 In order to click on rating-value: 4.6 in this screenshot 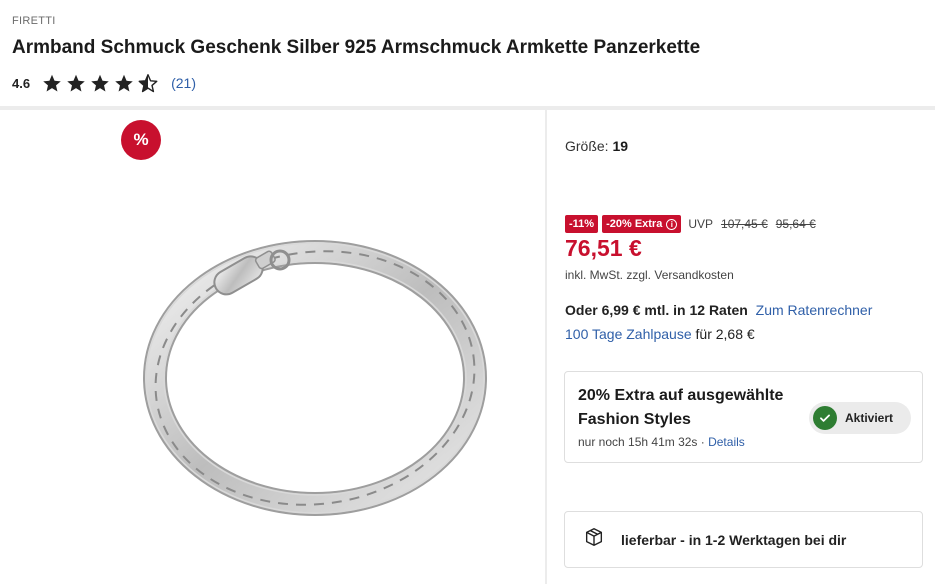, I will do `click(21, 83)`.